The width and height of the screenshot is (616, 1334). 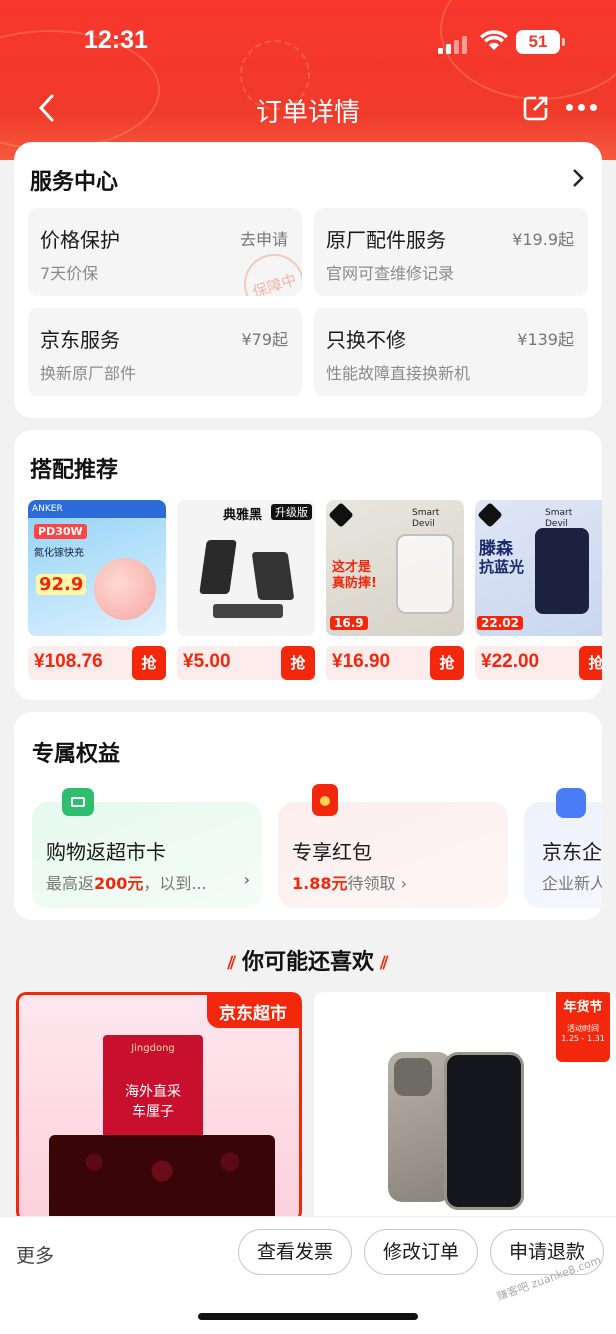 I want to click on signal-icon, so click(x=453, y=45).